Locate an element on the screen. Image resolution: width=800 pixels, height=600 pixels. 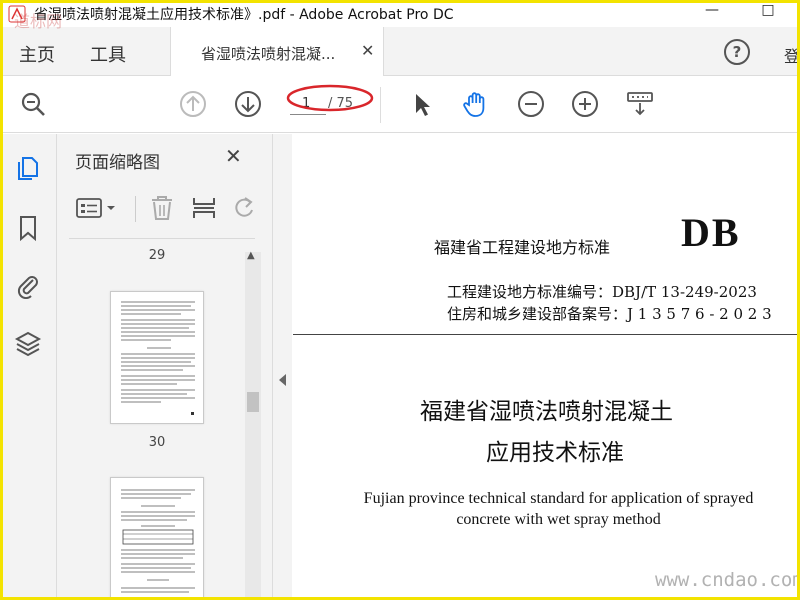
document-tab: 省湿喷法喷射混凝... ✕ is located at coordinates (277, 51).